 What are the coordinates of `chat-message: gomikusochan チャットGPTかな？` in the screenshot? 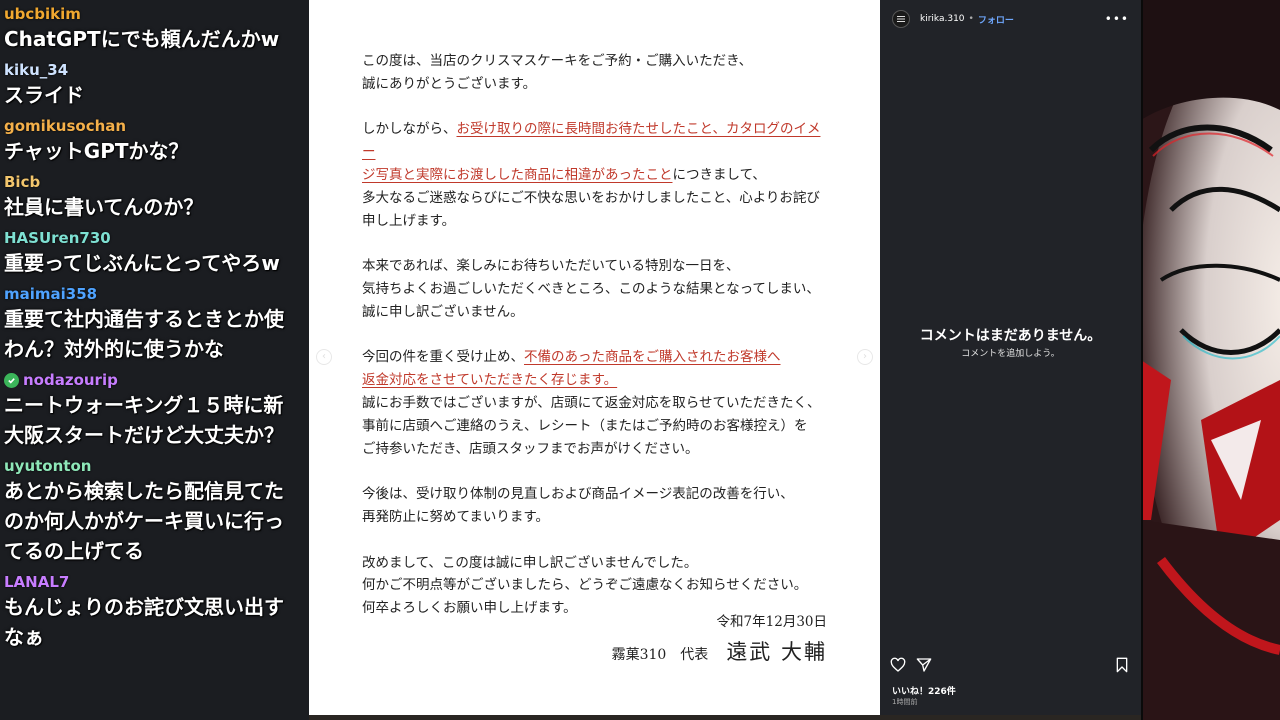 It's located at (156, 141).